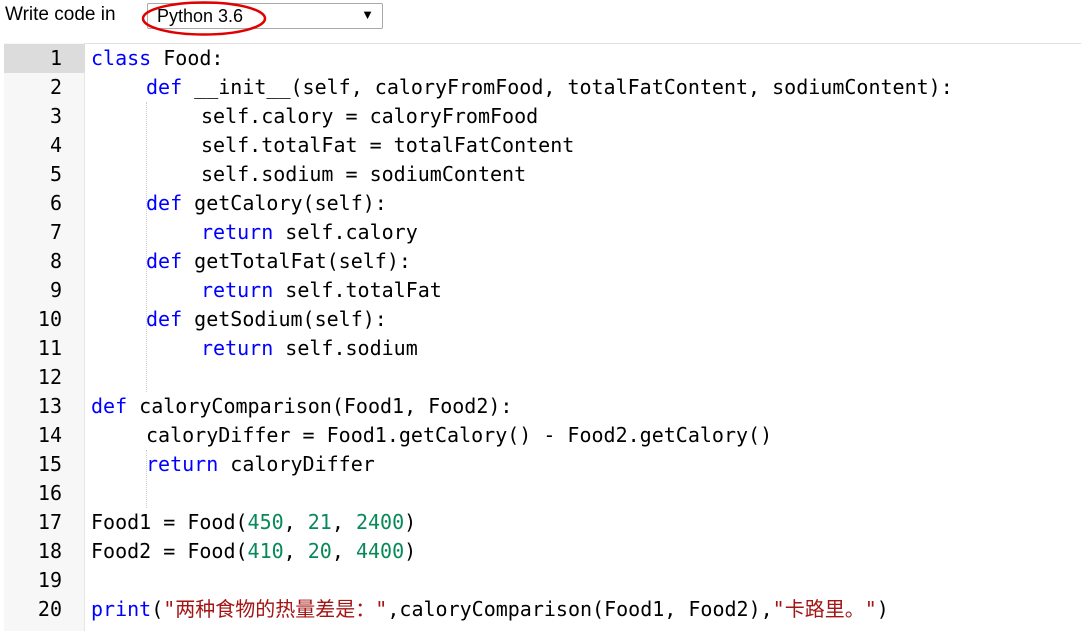 The height and width of the screenshot is (631, 1081). Describe the element at coordinates (121, 609) in the screenshot. I see `keyword-token: print` at that location.